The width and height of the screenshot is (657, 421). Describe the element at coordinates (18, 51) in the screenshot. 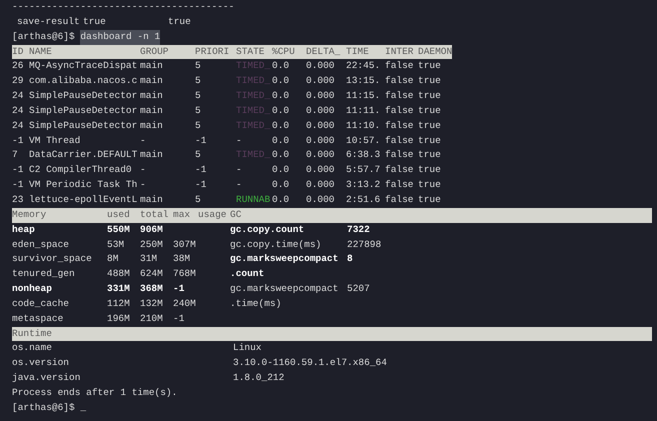

I see `column-header: ID` at that location.